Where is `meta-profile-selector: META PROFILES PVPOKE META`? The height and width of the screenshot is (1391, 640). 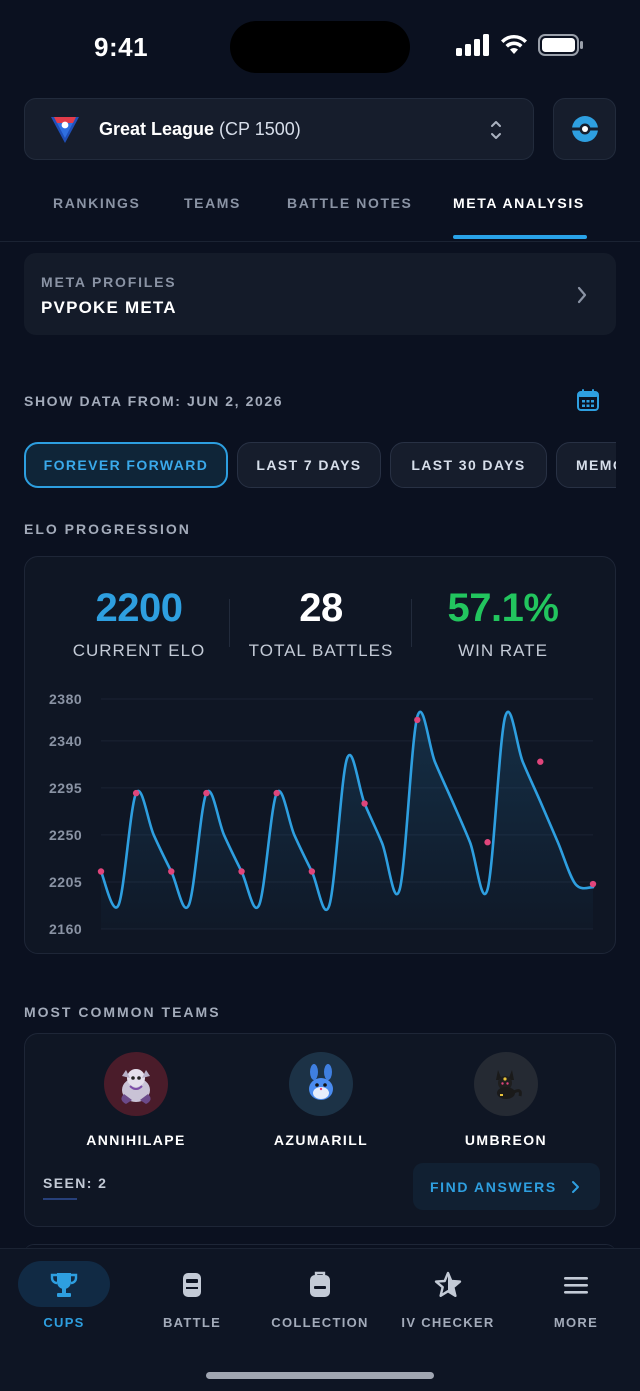 meta-profile-selector: META PROFILES PVPOKE META is located at coordinates (320, 294).